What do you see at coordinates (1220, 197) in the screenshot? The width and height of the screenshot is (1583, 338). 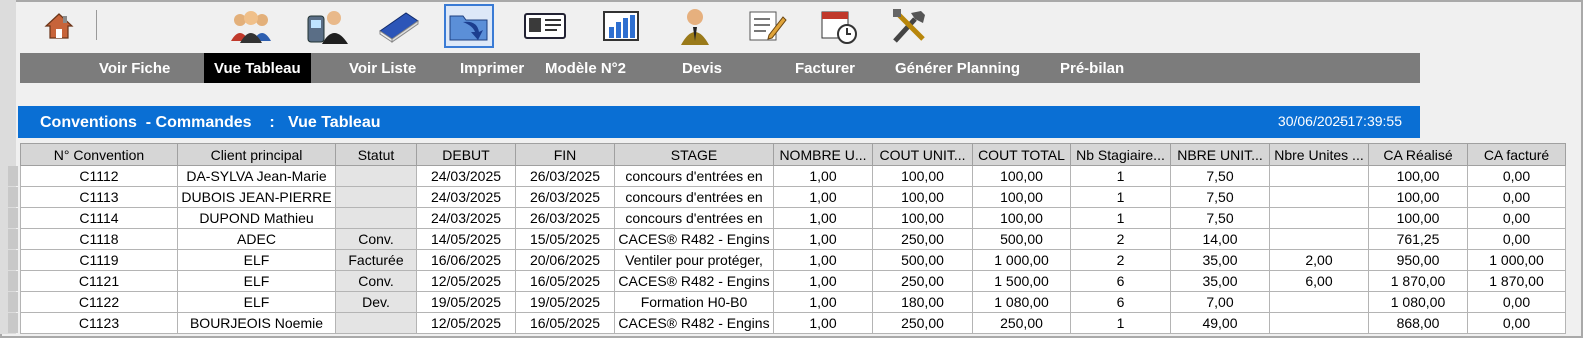 I see `col-nbre-unit-cell: 7,50` at bounding box center [1220, 197].